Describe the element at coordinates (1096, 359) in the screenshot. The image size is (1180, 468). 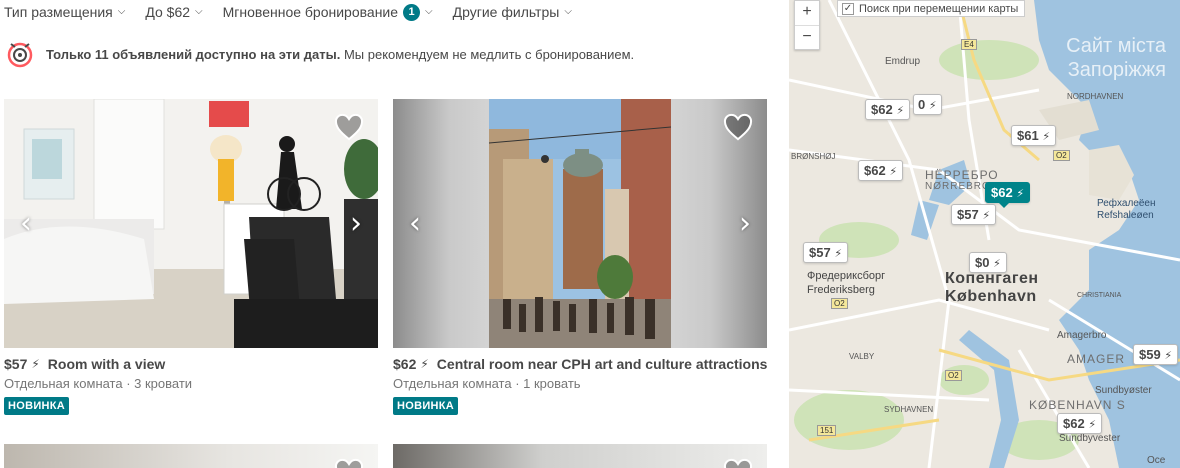
I see `map-label: AMAGER` at that location.